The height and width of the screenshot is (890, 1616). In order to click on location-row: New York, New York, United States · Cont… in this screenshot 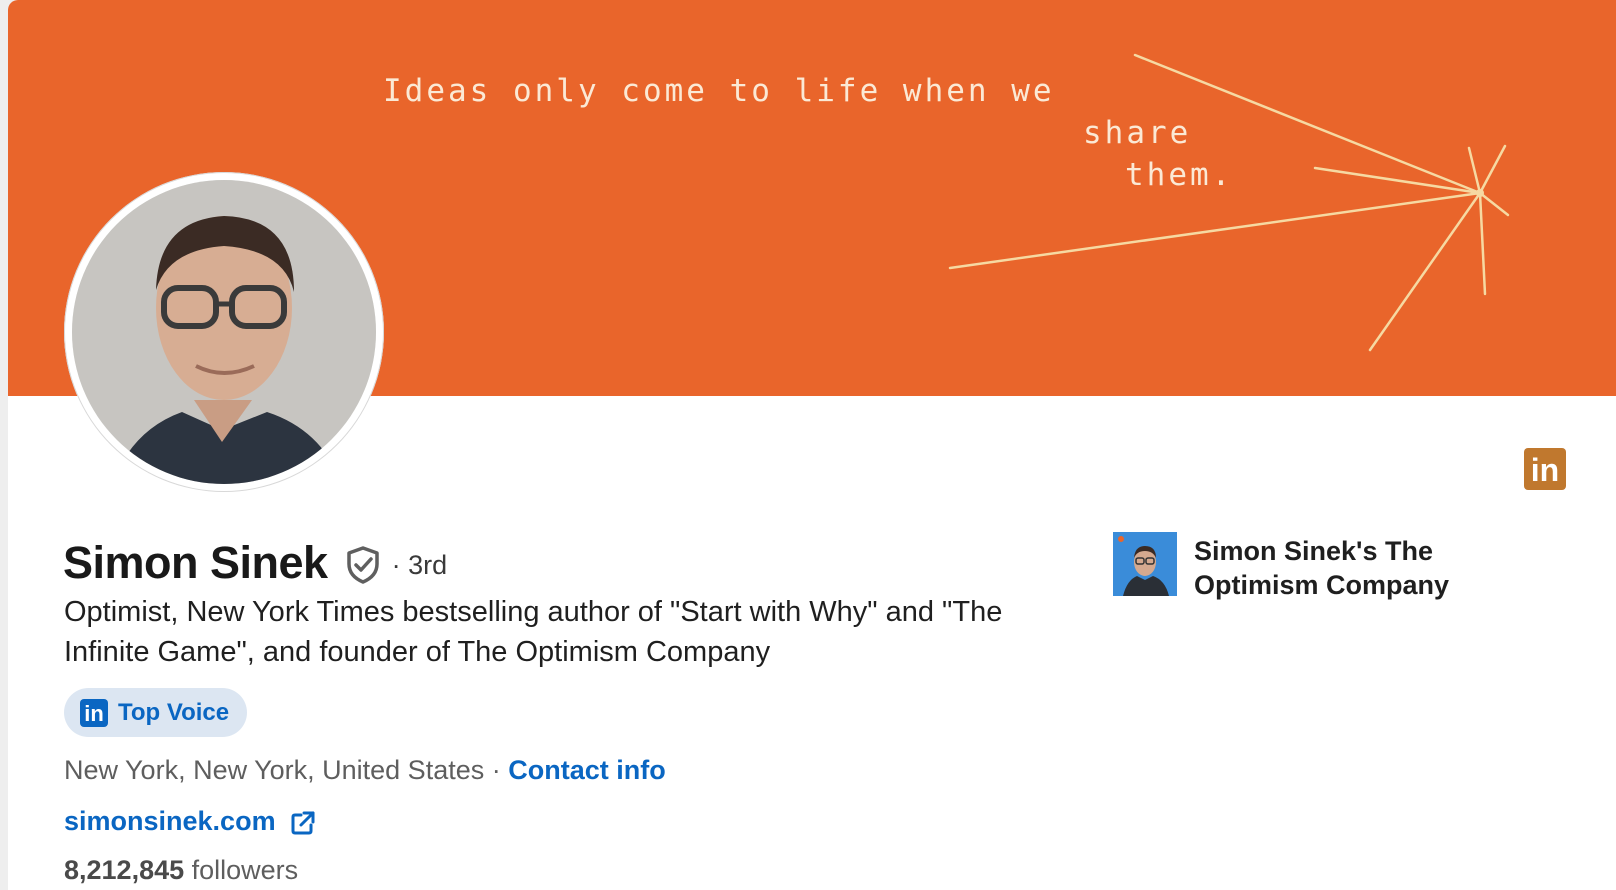, I will do `click(365, 770)`.